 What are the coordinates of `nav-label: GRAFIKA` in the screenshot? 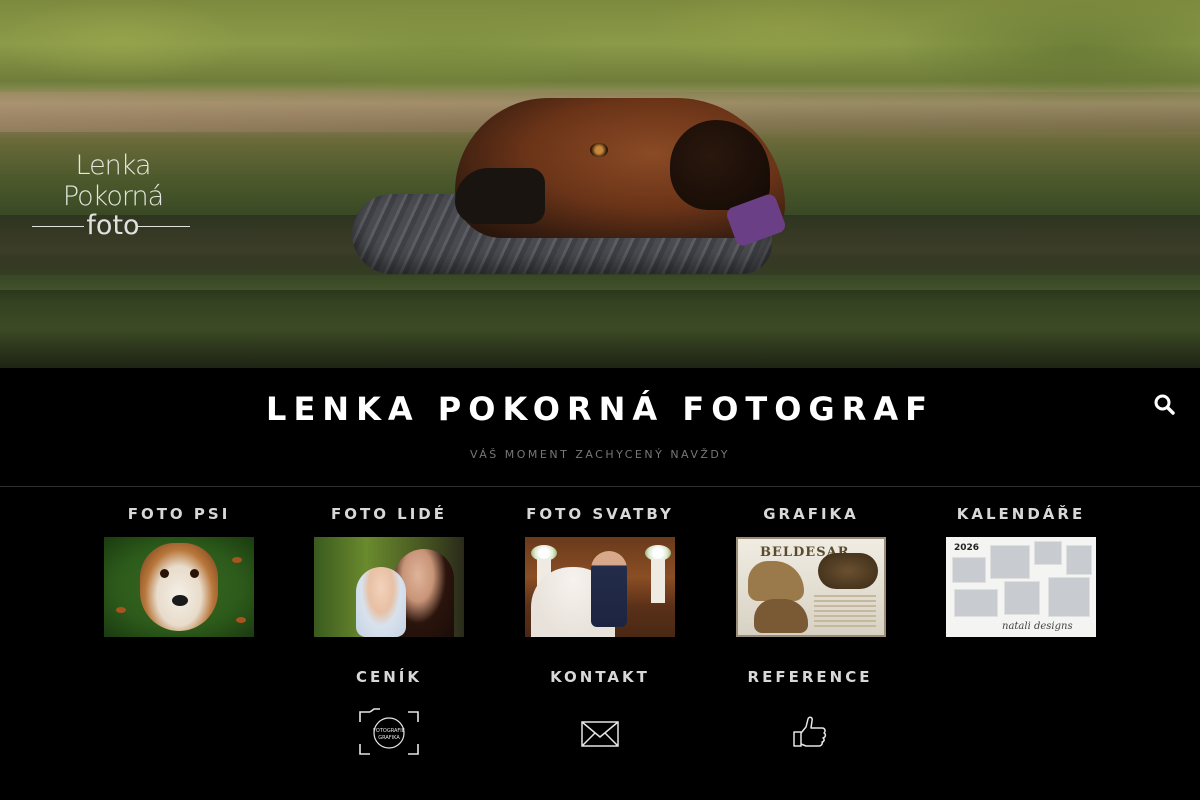 It's located at (811, 514).